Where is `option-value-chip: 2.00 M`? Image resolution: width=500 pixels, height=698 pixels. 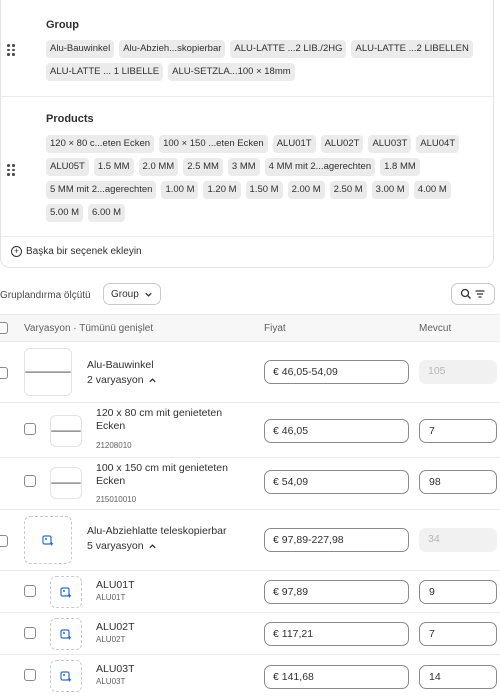
option-value-chip: 2.00 M is located at coordinates (306, 190).